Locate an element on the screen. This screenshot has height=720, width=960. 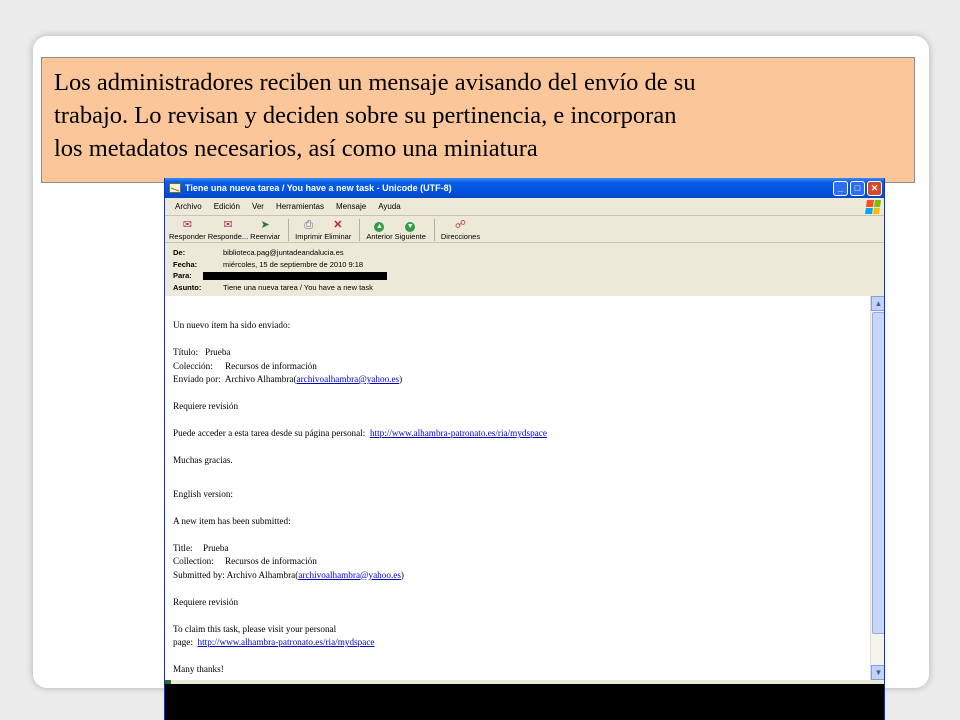
menu-archivo: Archivo is located at coordinates (188, 206).